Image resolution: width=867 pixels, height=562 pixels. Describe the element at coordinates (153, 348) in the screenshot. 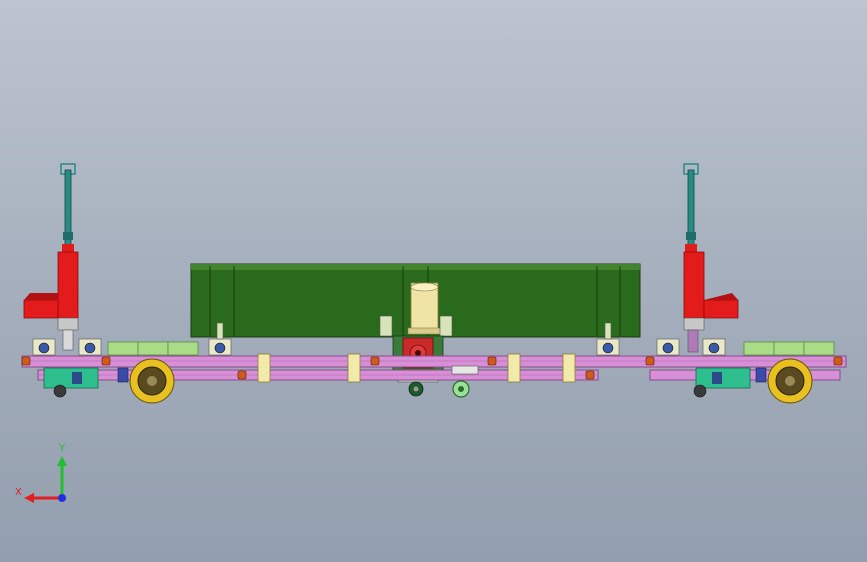

I see `support-pads-left` at that location.